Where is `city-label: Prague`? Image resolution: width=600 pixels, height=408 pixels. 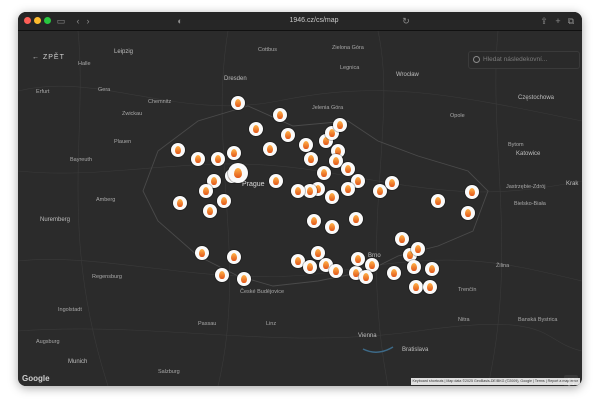 city-label: Prague is located at coordinates (253, 184).